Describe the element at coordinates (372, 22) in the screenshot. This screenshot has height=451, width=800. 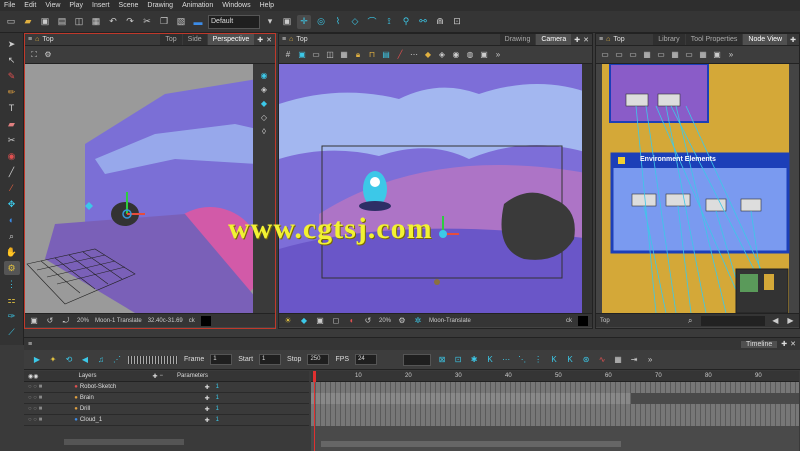
I see `curve-icon: ⌒` at that location.